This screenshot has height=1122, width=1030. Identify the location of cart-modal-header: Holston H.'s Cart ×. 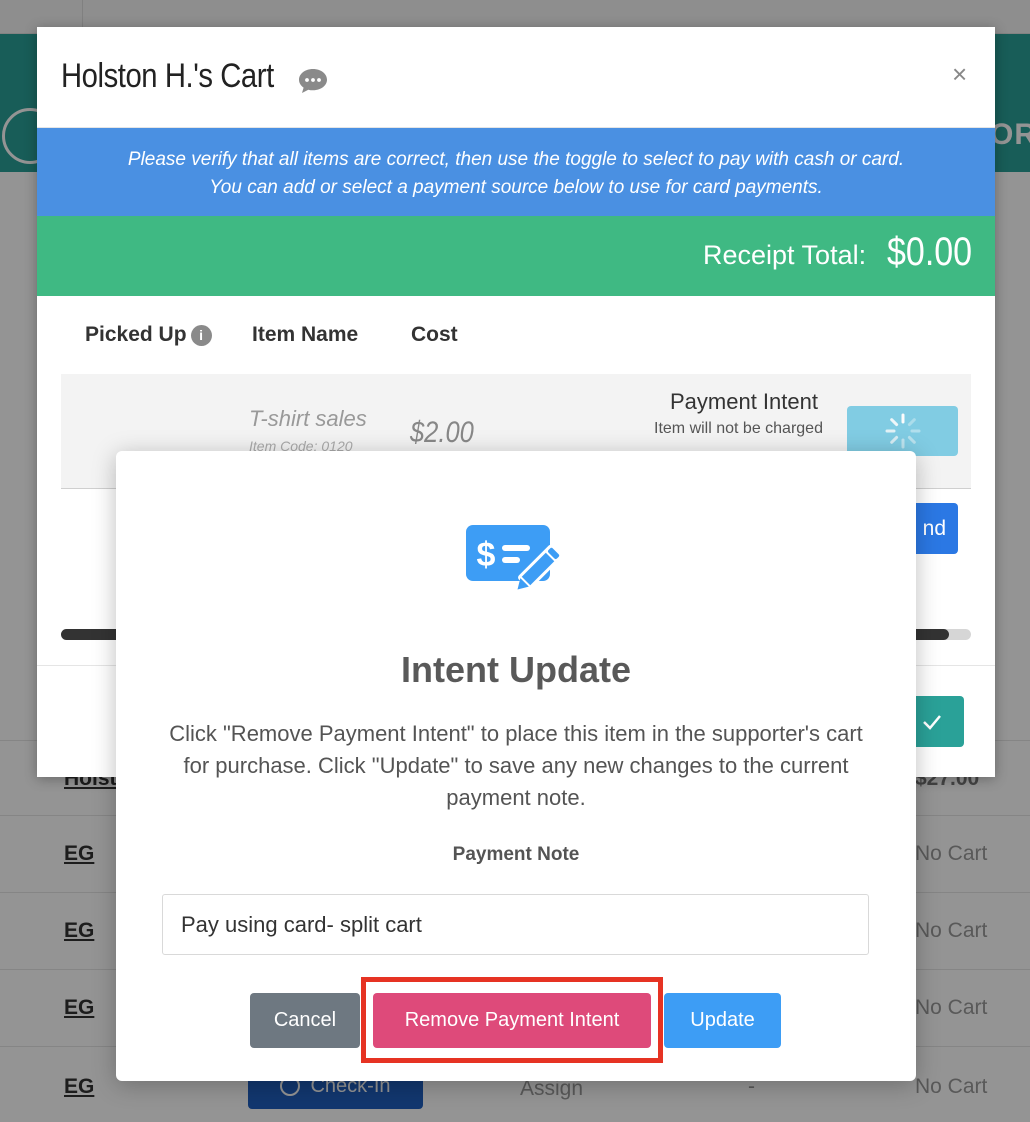
(516, 77).